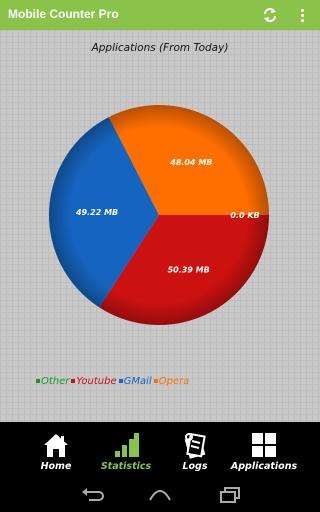 The image size is (320, 512). What do you see at coordinates (302, 15) in the screenshot?
I see `overflow-menu-icon` at bounding box center [302, 15].